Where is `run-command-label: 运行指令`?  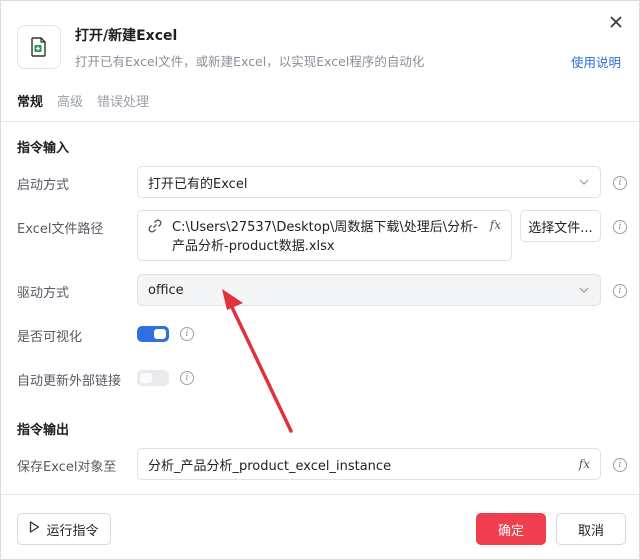 run-command-label: 运行指令 is located at coordinates (72, 531).